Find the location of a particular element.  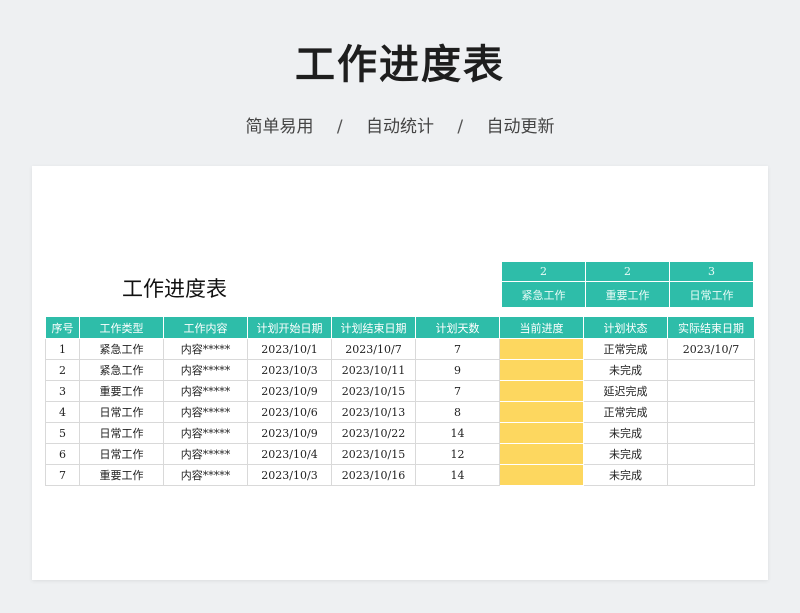

col-header-type: 工作类型 is located at coordinates (121, 327).